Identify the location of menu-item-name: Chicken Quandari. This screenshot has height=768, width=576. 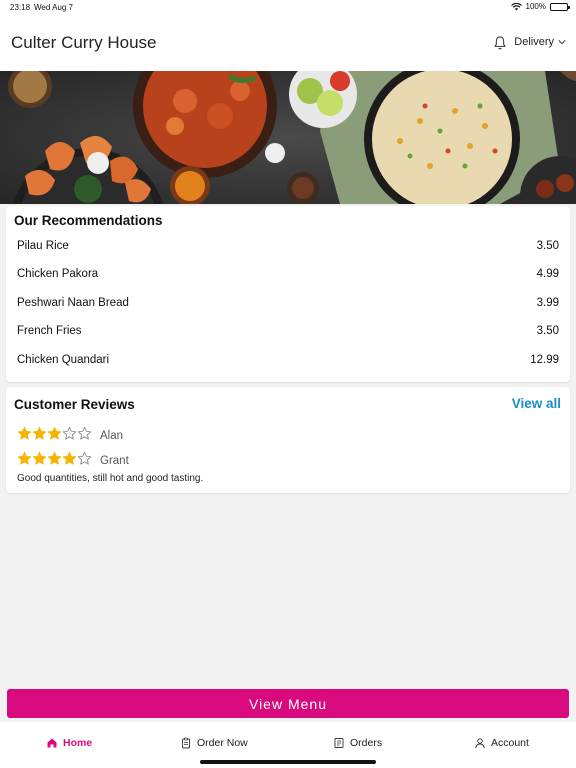
(63, 360).